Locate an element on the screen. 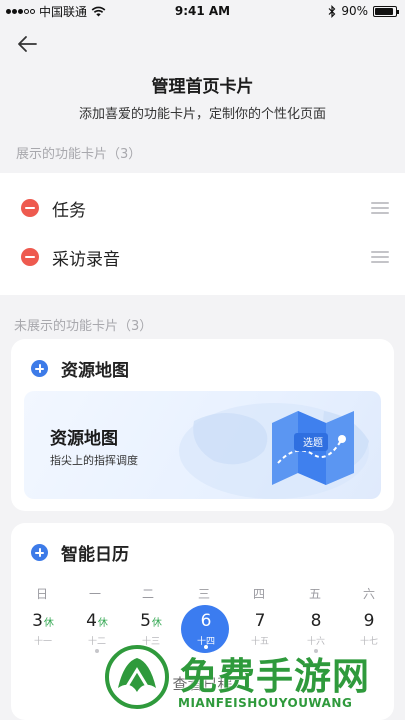  page-title: 管理首页卡片 is located at coordinates (202, 87).